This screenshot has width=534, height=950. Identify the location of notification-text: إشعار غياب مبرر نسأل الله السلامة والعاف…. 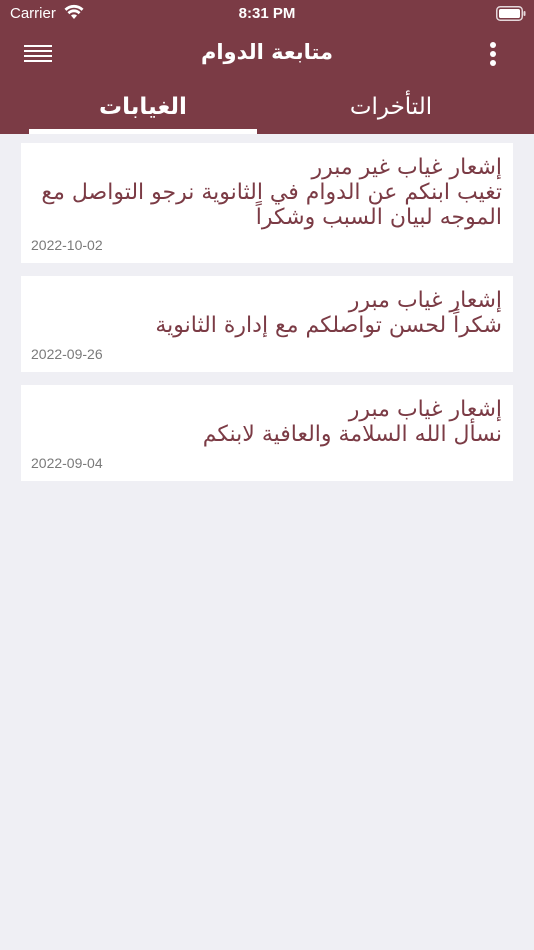
(352, 422).